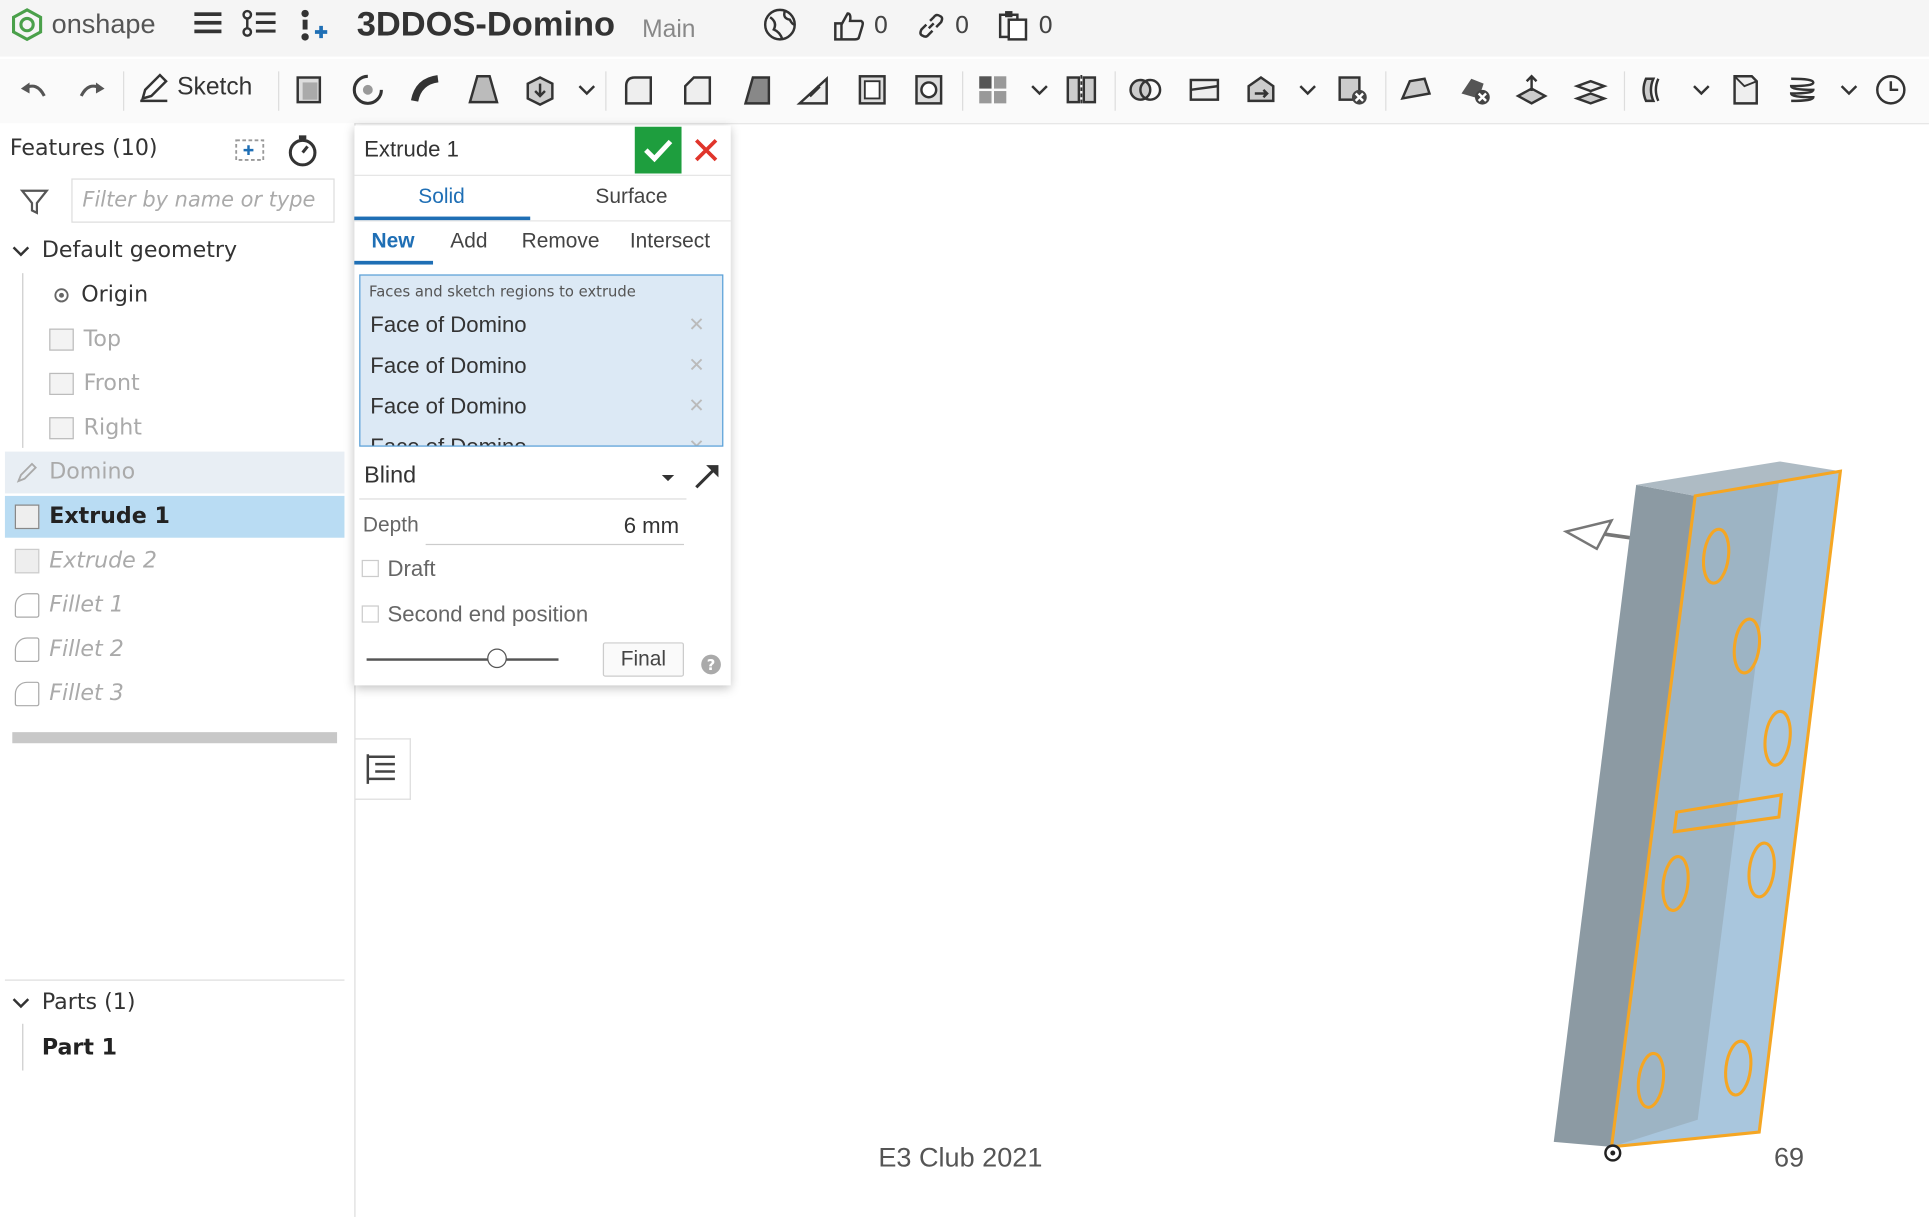  What do you see at coordinates (1890, 89) in the screenshot?
I see `history-clock-icon` at bounding box center [1890, 89].